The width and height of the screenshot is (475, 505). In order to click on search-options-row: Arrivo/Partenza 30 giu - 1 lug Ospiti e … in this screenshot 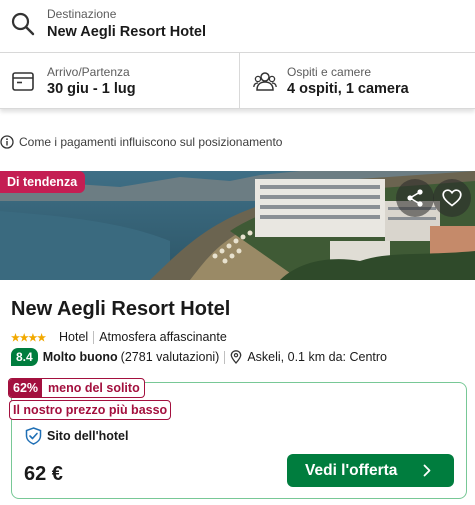, I will do `click(237, 81)`.